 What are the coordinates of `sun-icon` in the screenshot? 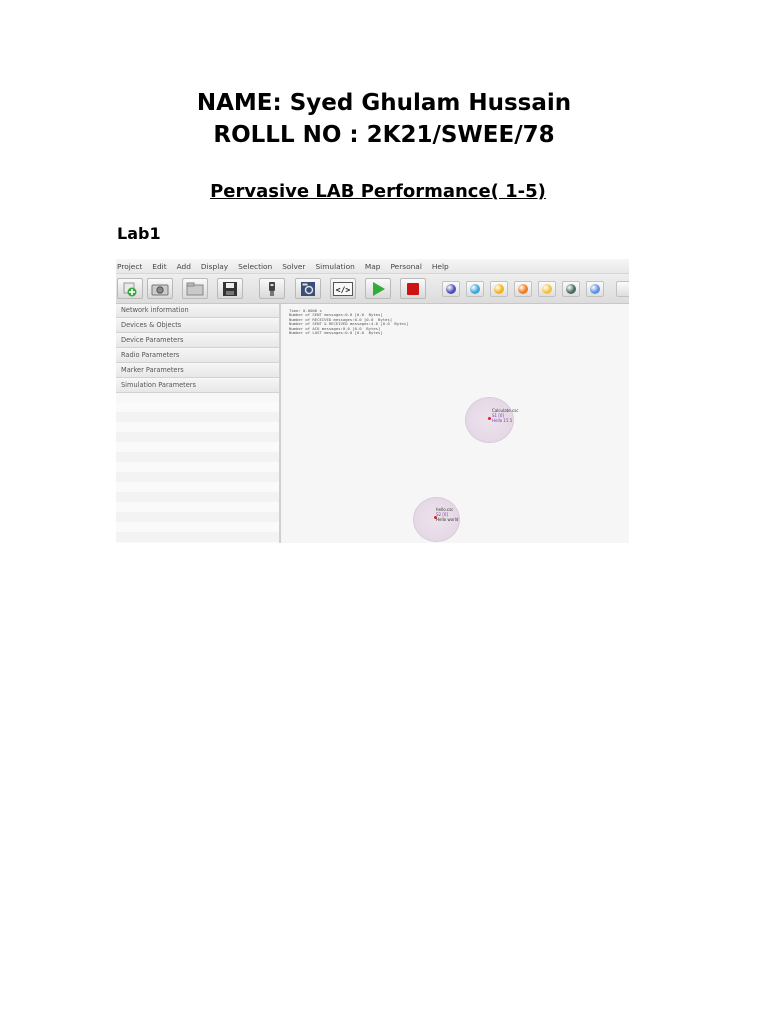 It's located at (547, 289).